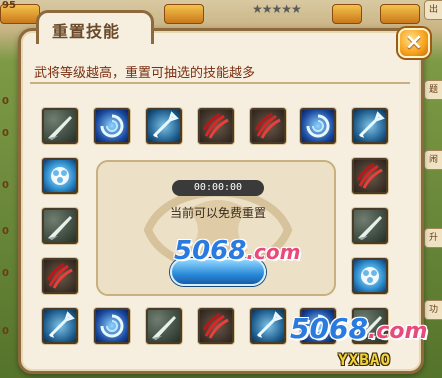 The height and width of the screenshot is (378, 442). Describe the element at coordinates (433, 90) in the screenshot. I see `background-tab: 题` at that location.